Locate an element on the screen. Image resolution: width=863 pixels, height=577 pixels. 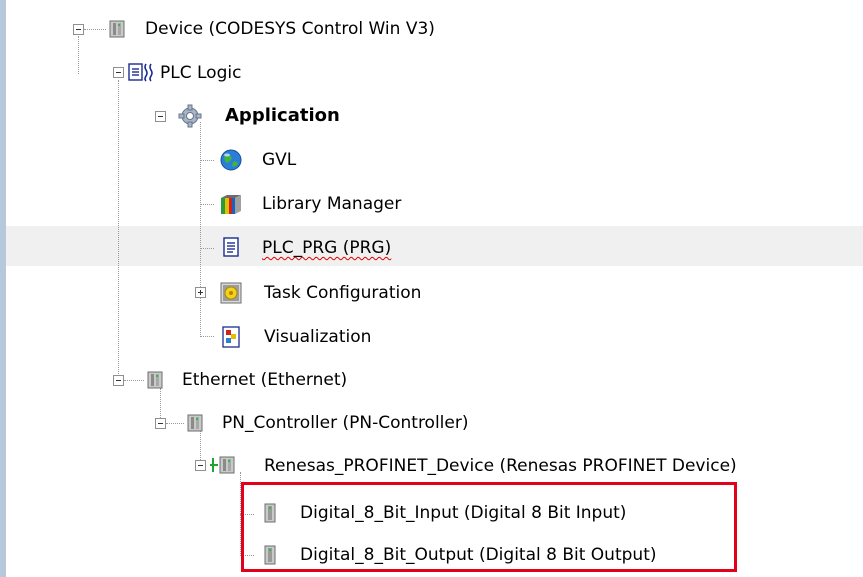
tree-item-gvl: GVL is located at coordinates (279, 160).